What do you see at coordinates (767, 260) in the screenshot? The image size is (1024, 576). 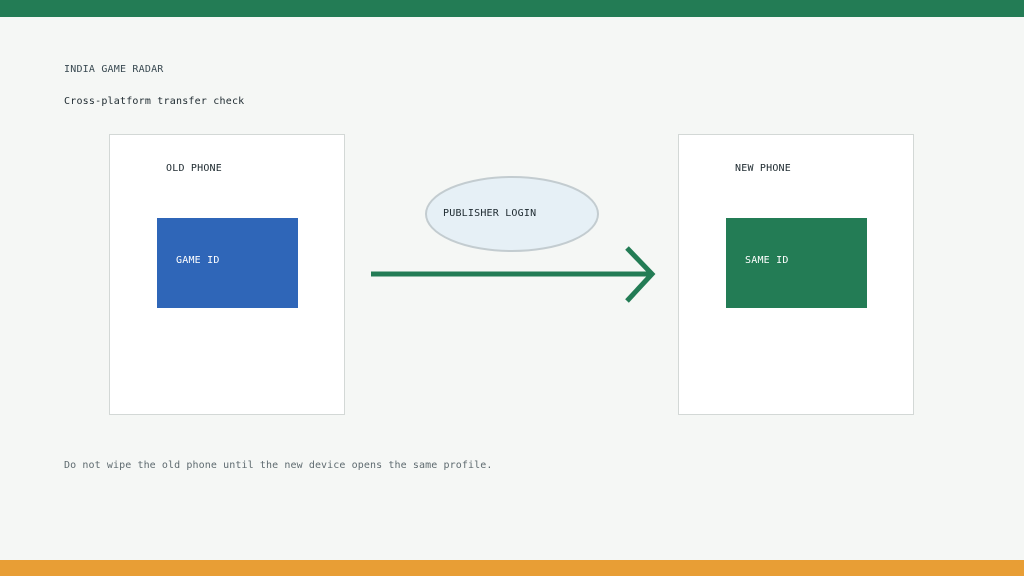 I see `same-id-label: SAME ID` at bounding box center [767, 260].